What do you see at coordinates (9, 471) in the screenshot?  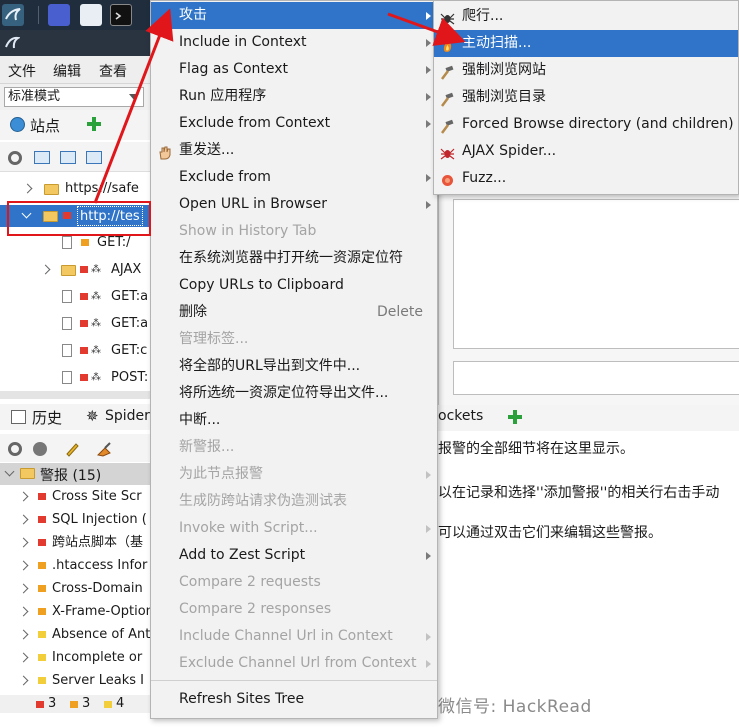 I see `chevron-down-icon` at bounding box center [9, 471].